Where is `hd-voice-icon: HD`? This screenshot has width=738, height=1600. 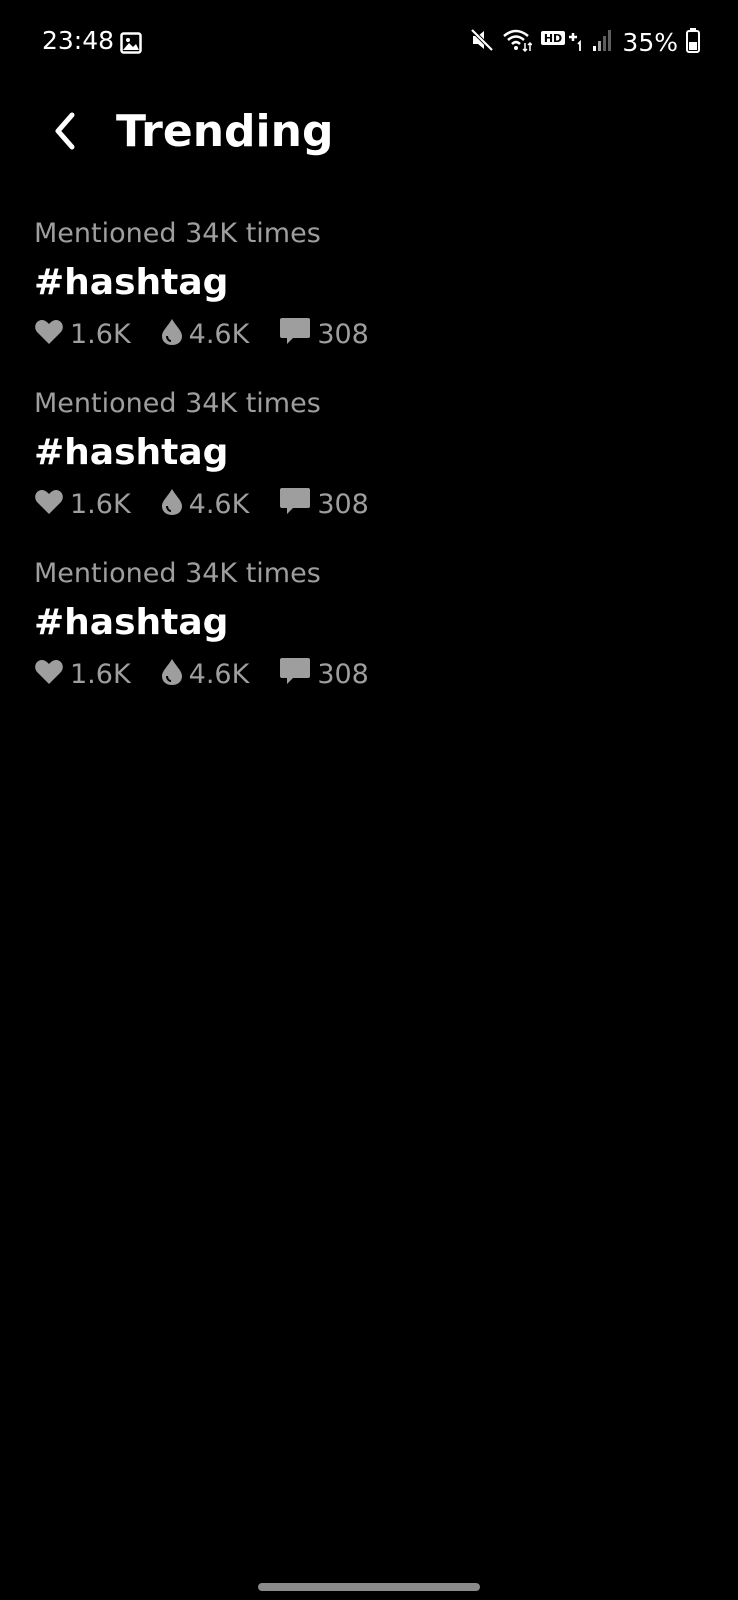
hd-voice-icon: HD is located at coordinates (562, 42).